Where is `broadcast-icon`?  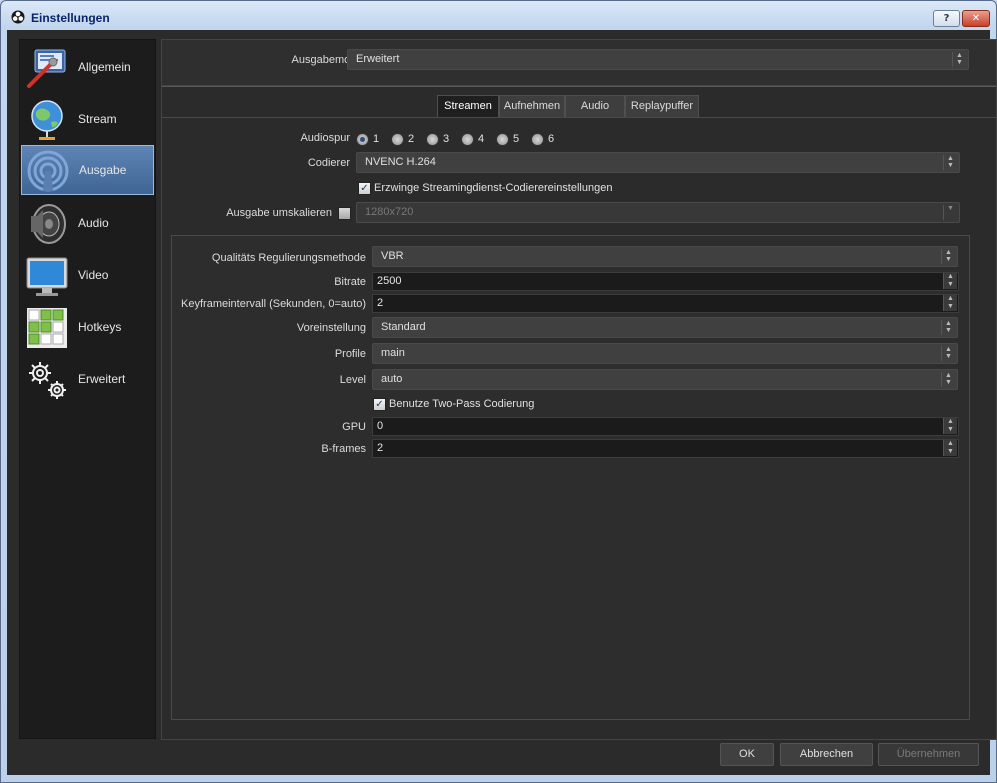 broadcast-icon is located at coordinates (48, 171).